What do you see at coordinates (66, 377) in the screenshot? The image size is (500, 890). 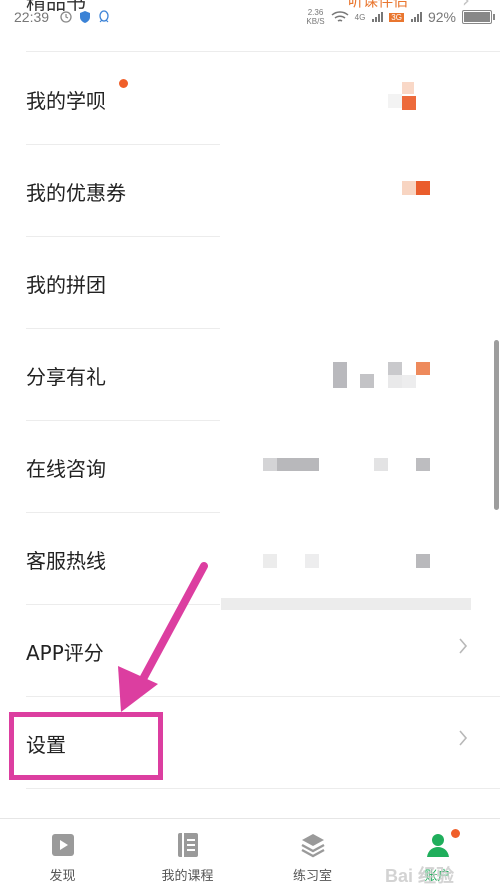 I see `menu-item-label: 分享有礼` at bounding box center [66, 377].